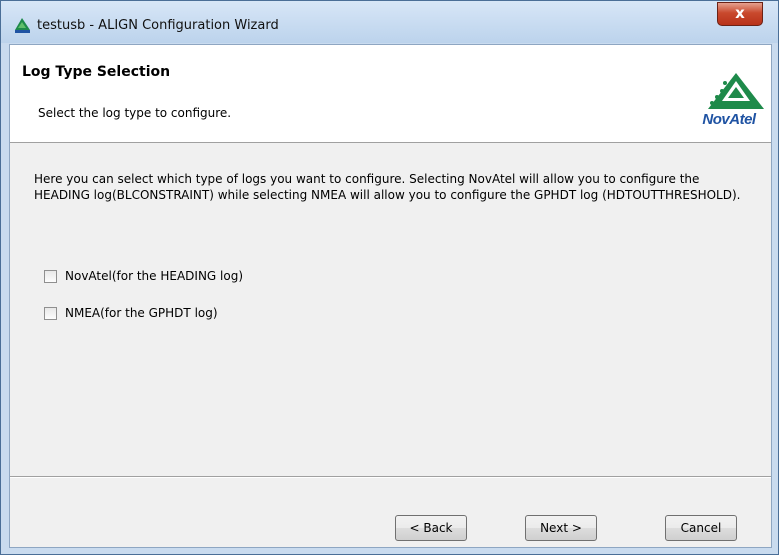 This screenshot has height=555, width=779. Describe the element at coordinates (431, 528) in the screenshot. I see `back-button: < Back` at that location.